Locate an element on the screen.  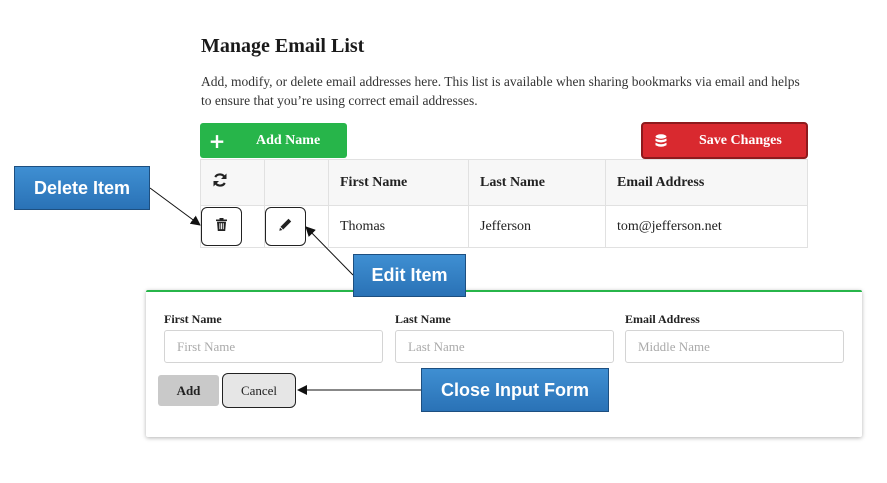
delete-arrow is located at coordinates (175, 206).